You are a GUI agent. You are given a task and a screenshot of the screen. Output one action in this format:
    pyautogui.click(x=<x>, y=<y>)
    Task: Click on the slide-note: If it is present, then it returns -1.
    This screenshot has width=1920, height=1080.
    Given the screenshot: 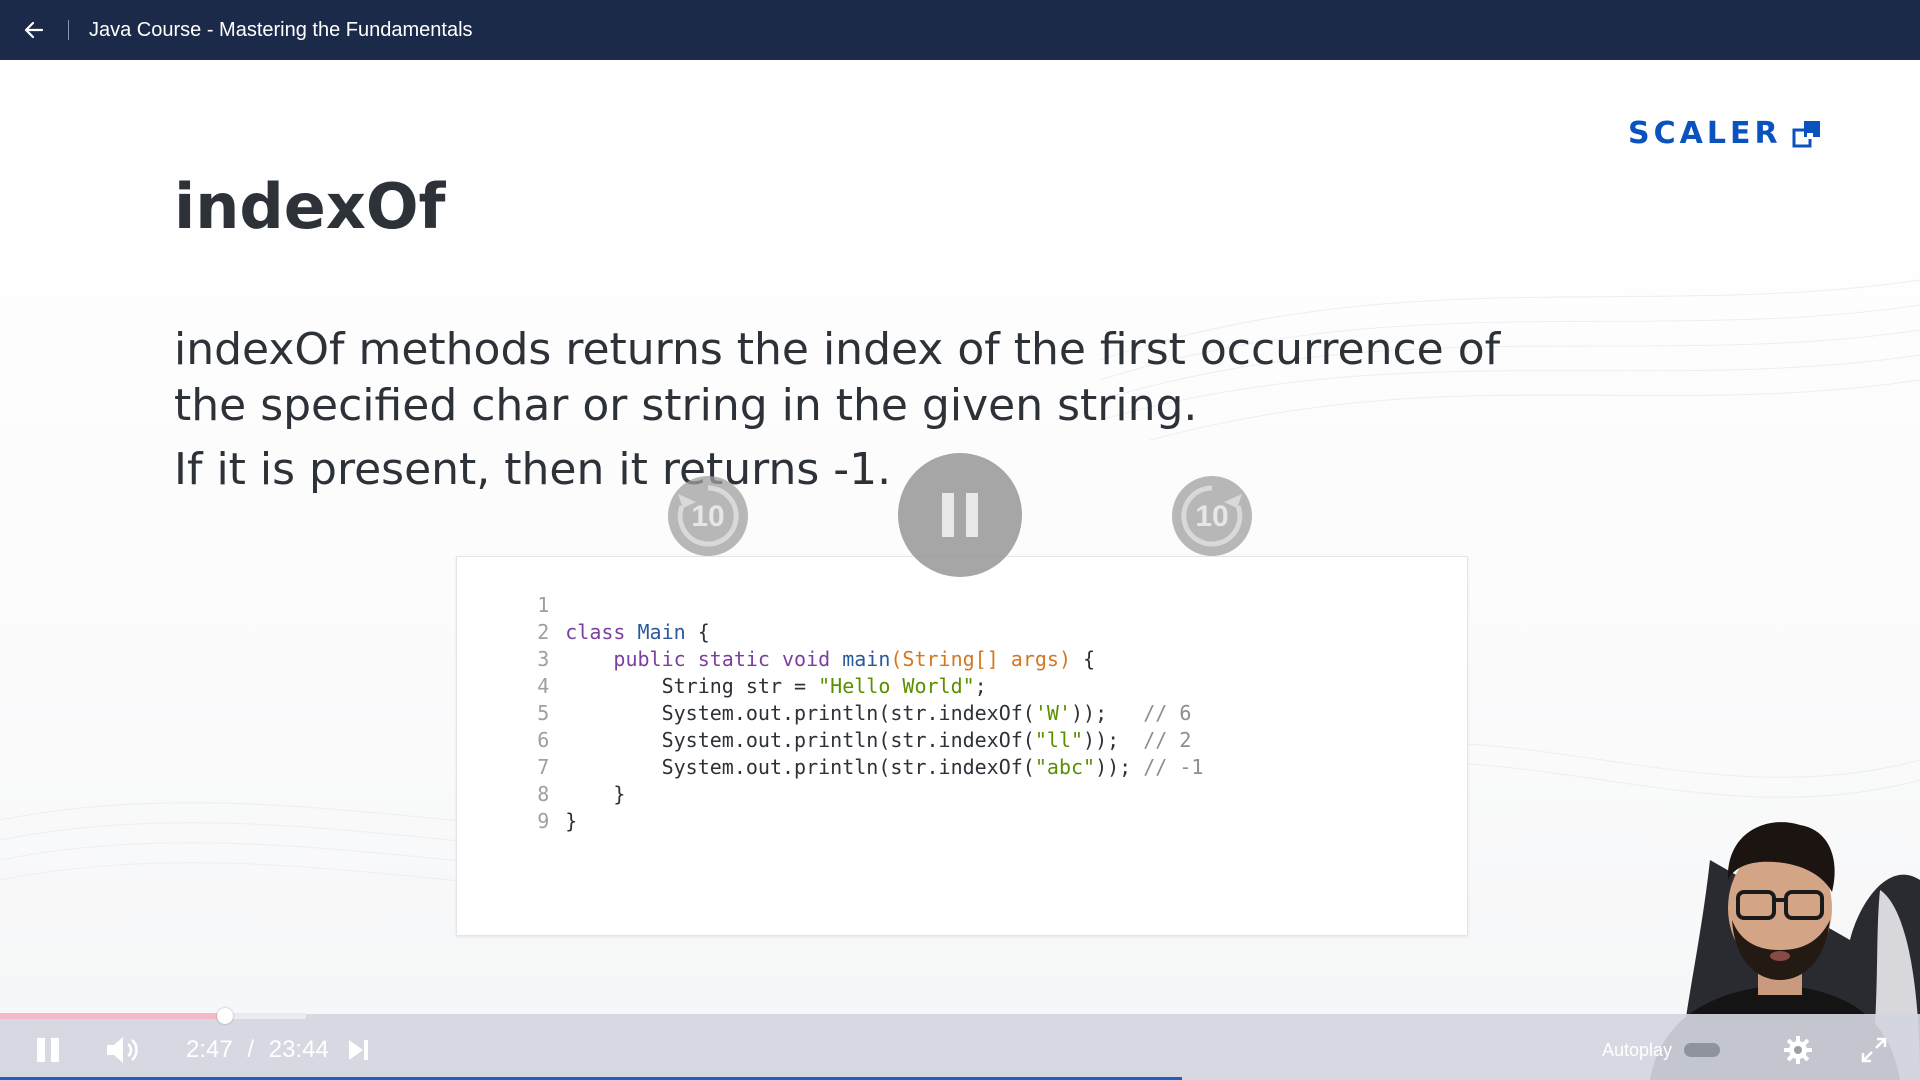 What is the action you would take?
    pyautogui.click(x=533, y=469)
    